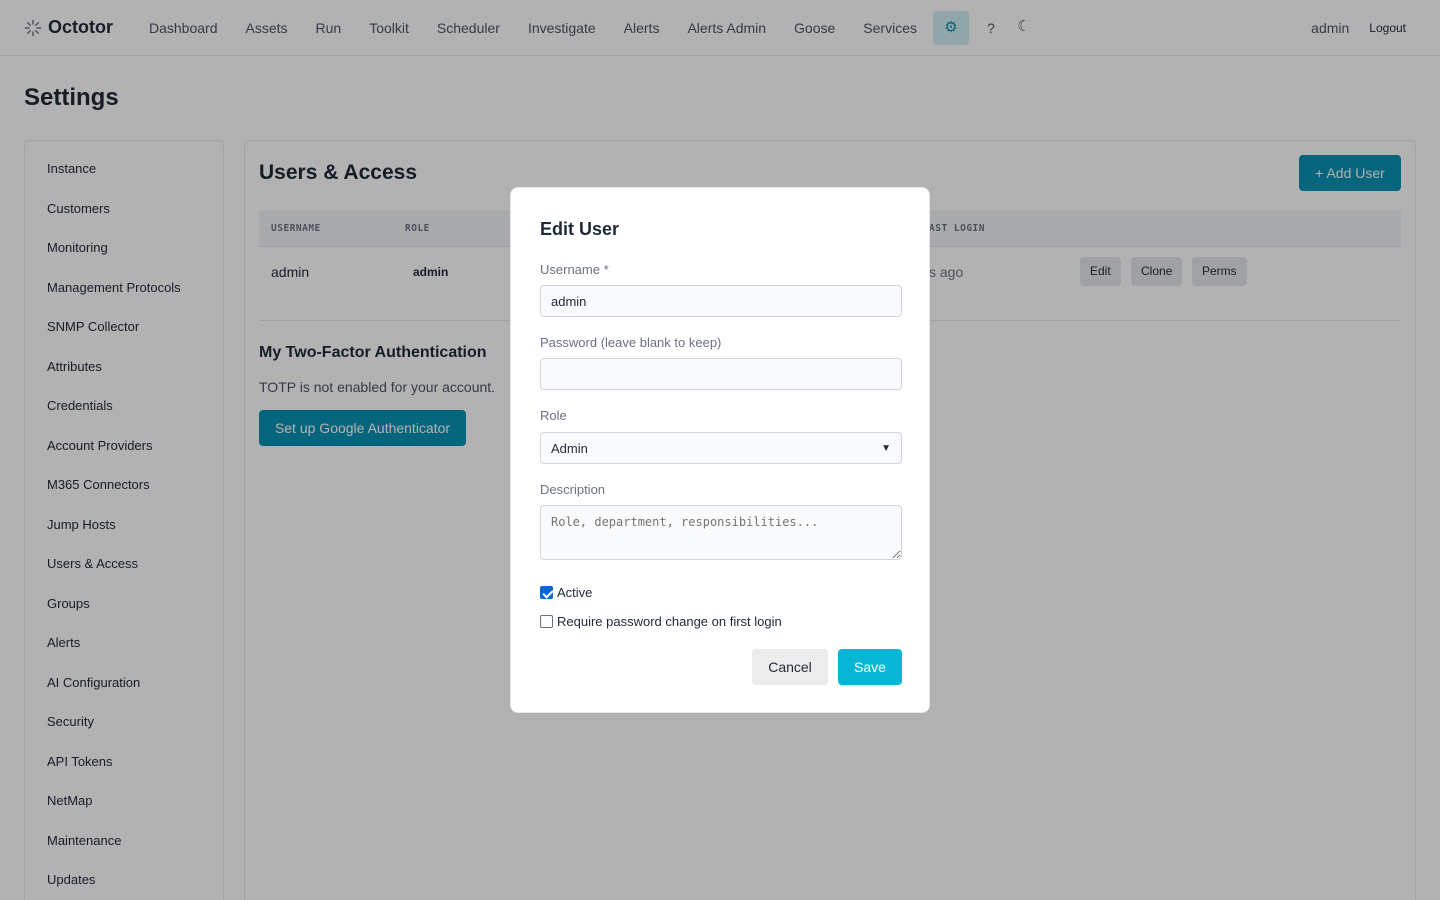  What do you see at coordinates (573, 489) in the screenshot?
I see `description-label: Description` at bounding box center [573, 489].